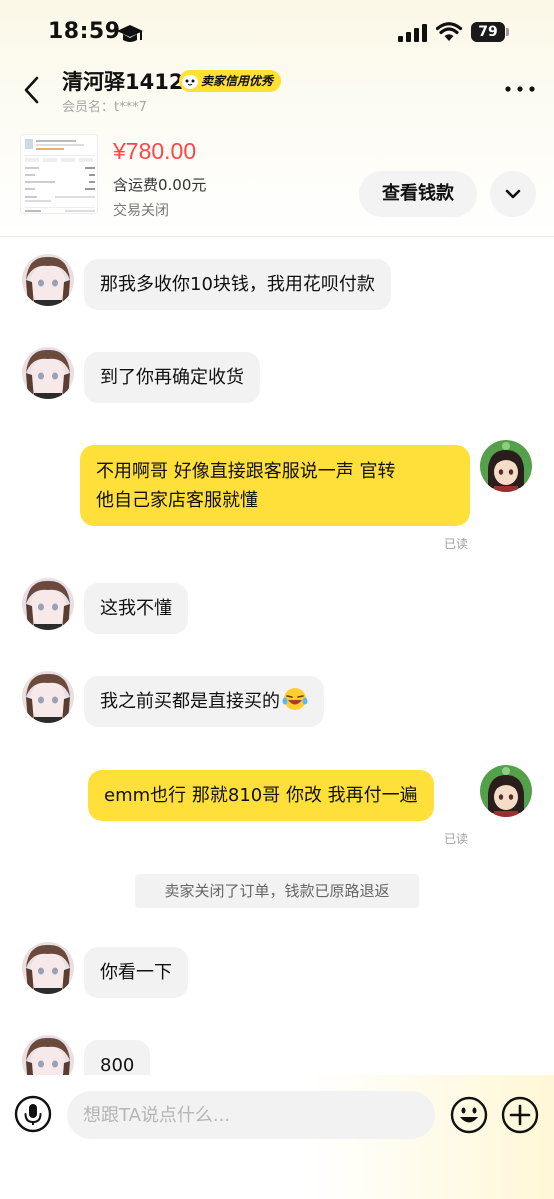 This screenshot has height=1199, width=554. Describe the element at coordinates (33, 1114) in the screenshot. I see `microphone-icon` at that location.